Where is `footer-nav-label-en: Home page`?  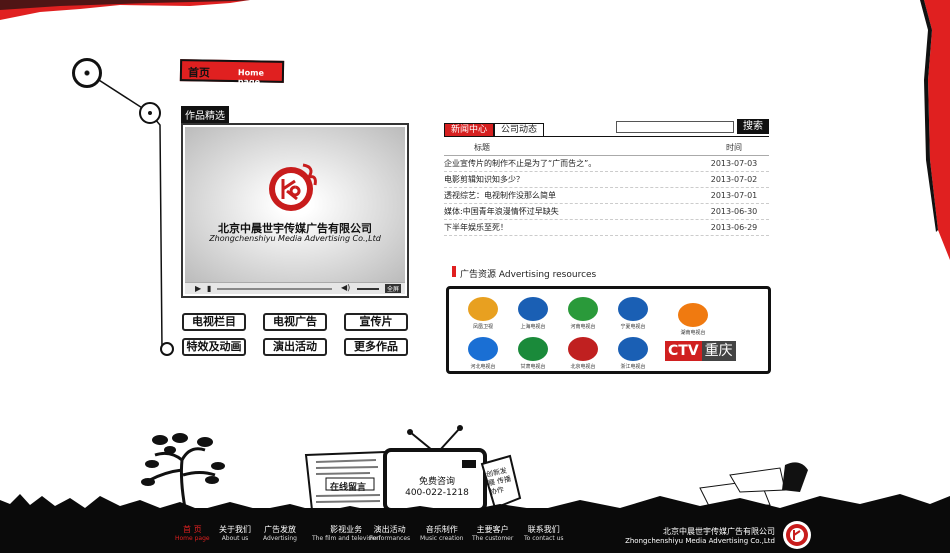
footer-nav-label-en: Home page is located at coordinates (192, 538).